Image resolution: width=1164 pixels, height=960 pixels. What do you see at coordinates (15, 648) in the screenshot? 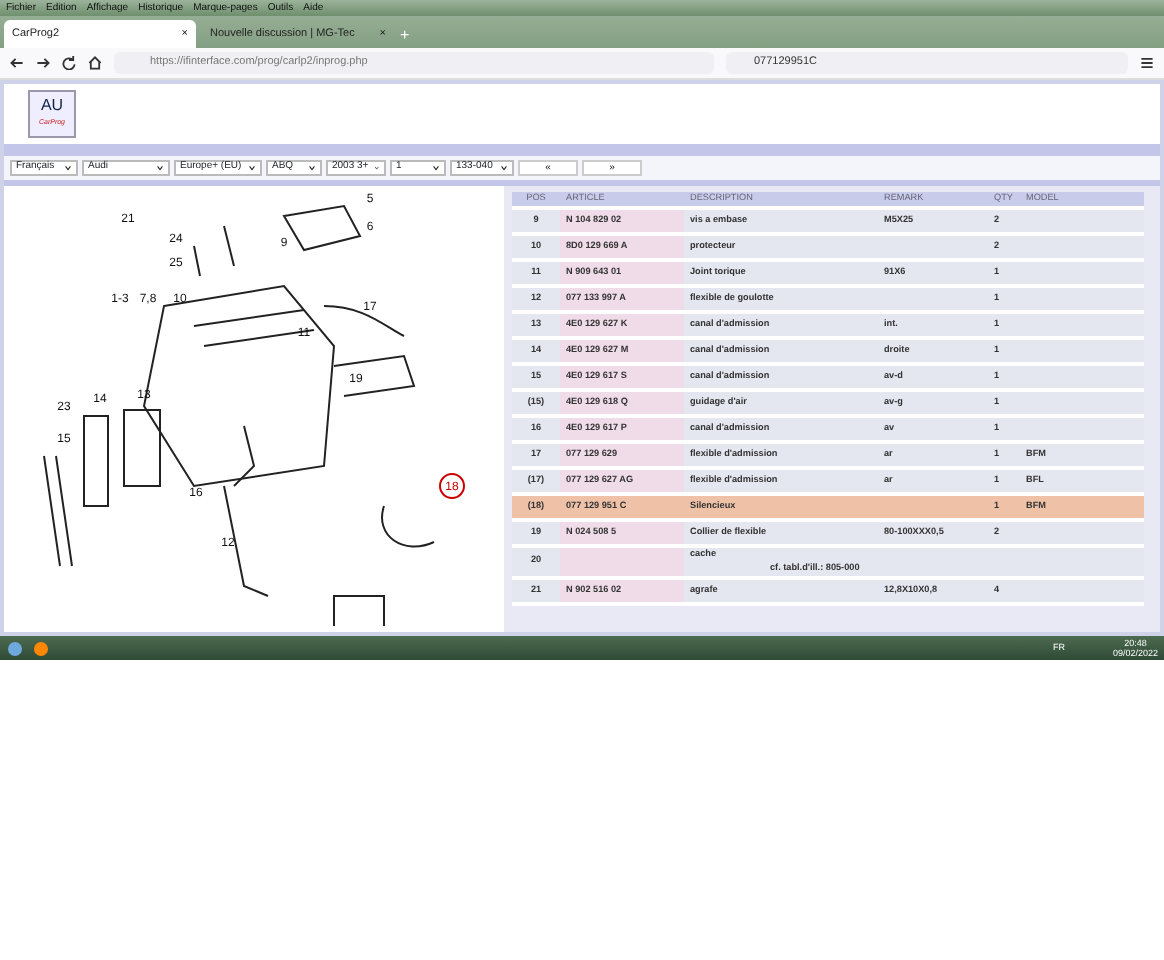
I see `start-icon` at bounding box center [15, 648].